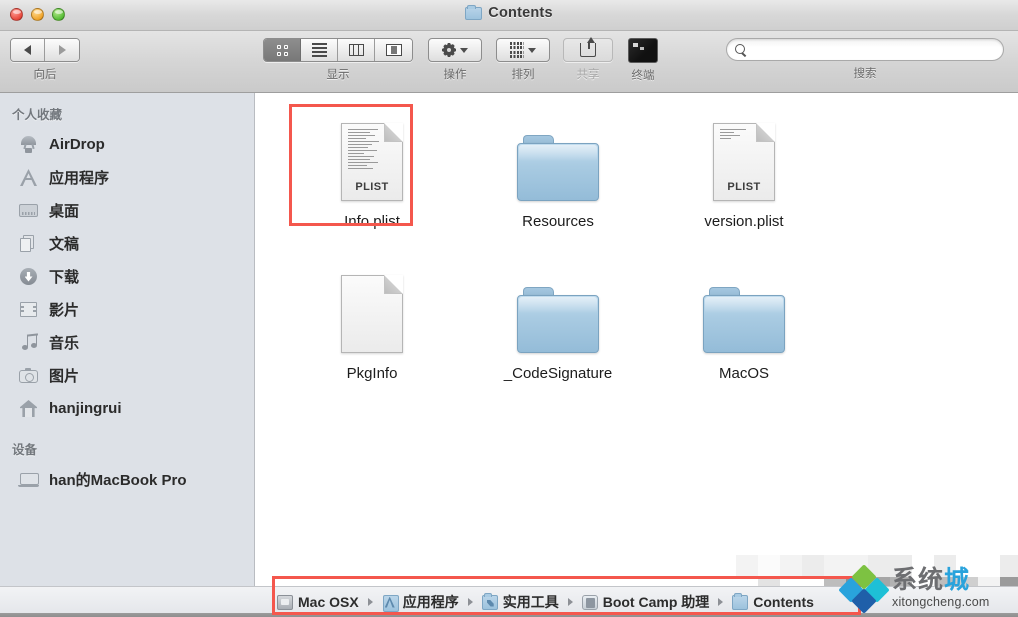  I want to click on watermark-chinese-text: 系统城, so click(941, 580).